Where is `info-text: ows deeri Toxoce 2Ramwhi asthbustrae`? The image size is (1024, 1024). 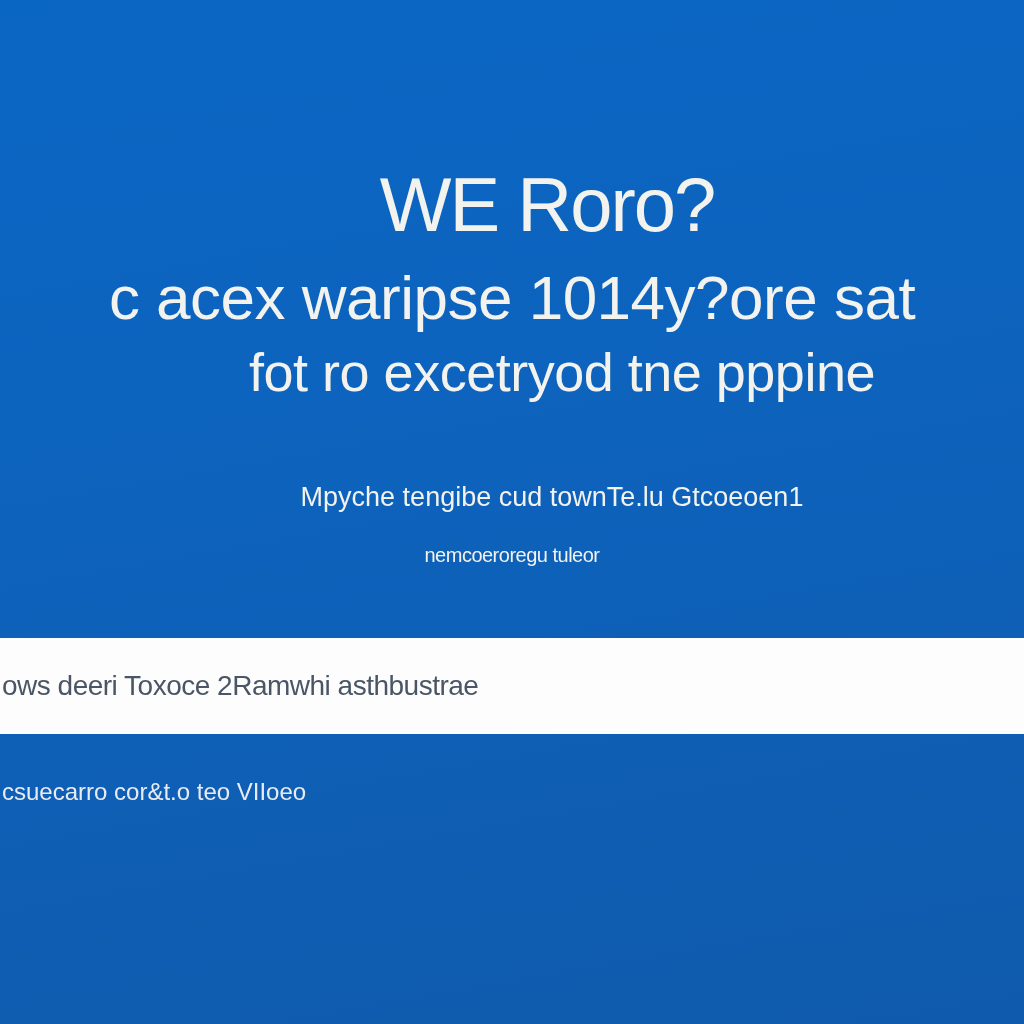
info-text: ows deeri Toxoce 2Ramwhi asthbustrae is located at coordinates (240, 686).